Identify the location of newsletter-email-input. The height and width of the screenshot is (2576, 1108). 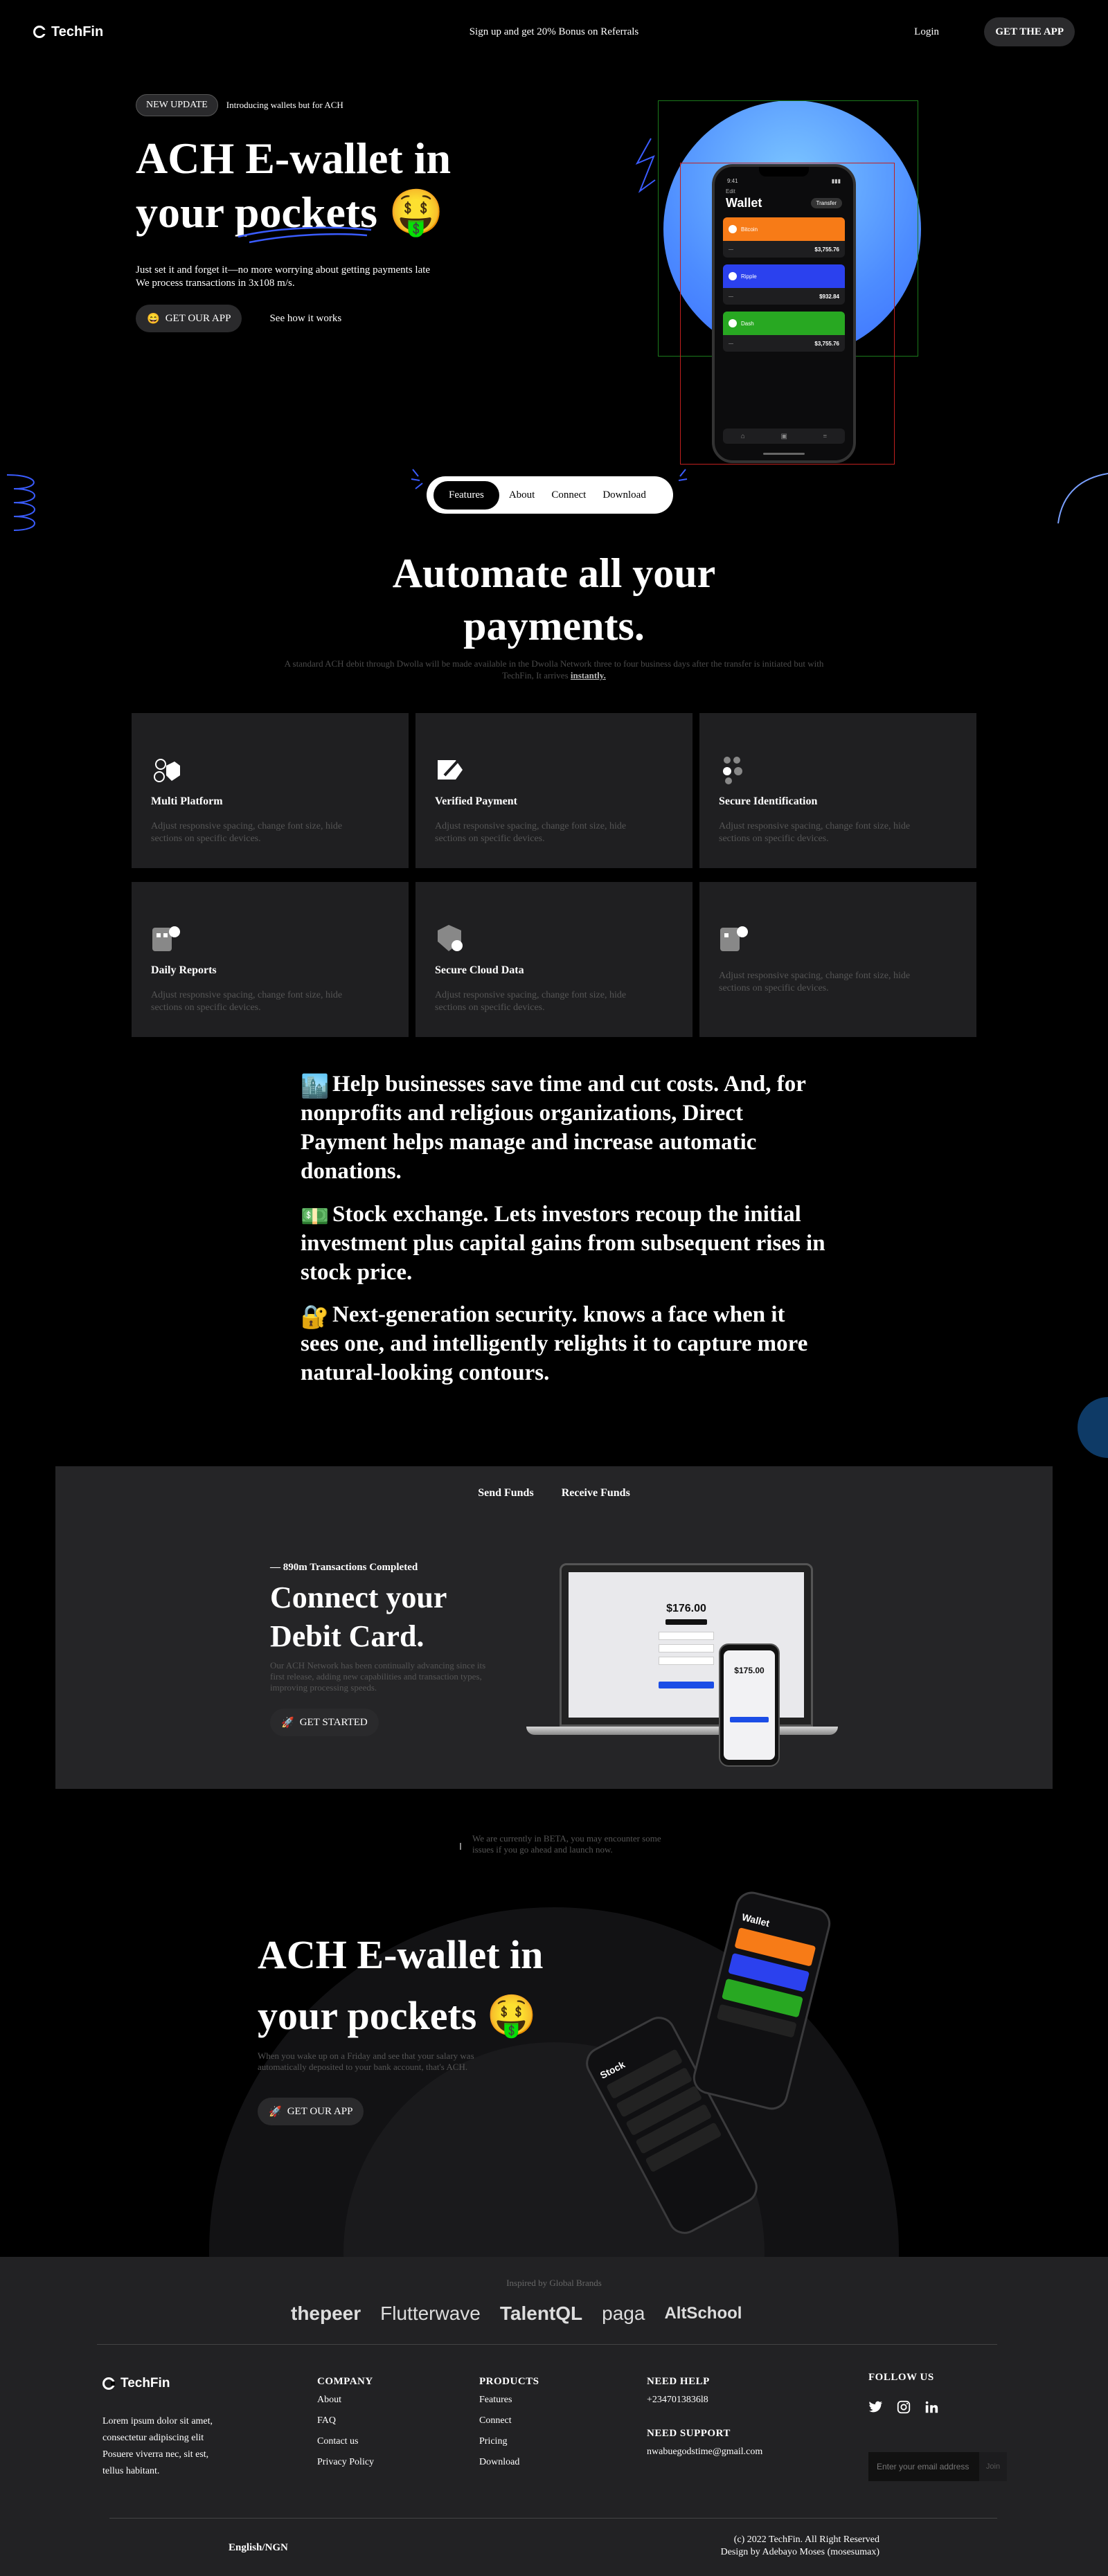
(924, 2466).